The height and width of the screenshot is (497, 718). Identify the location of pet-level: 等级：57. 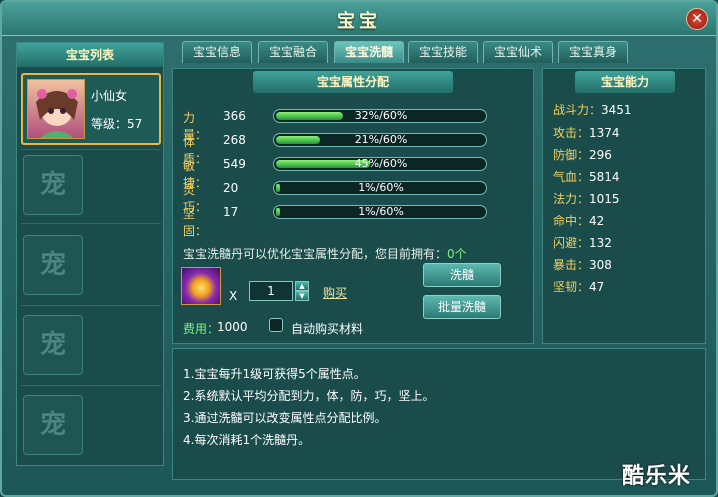
(117, 124).